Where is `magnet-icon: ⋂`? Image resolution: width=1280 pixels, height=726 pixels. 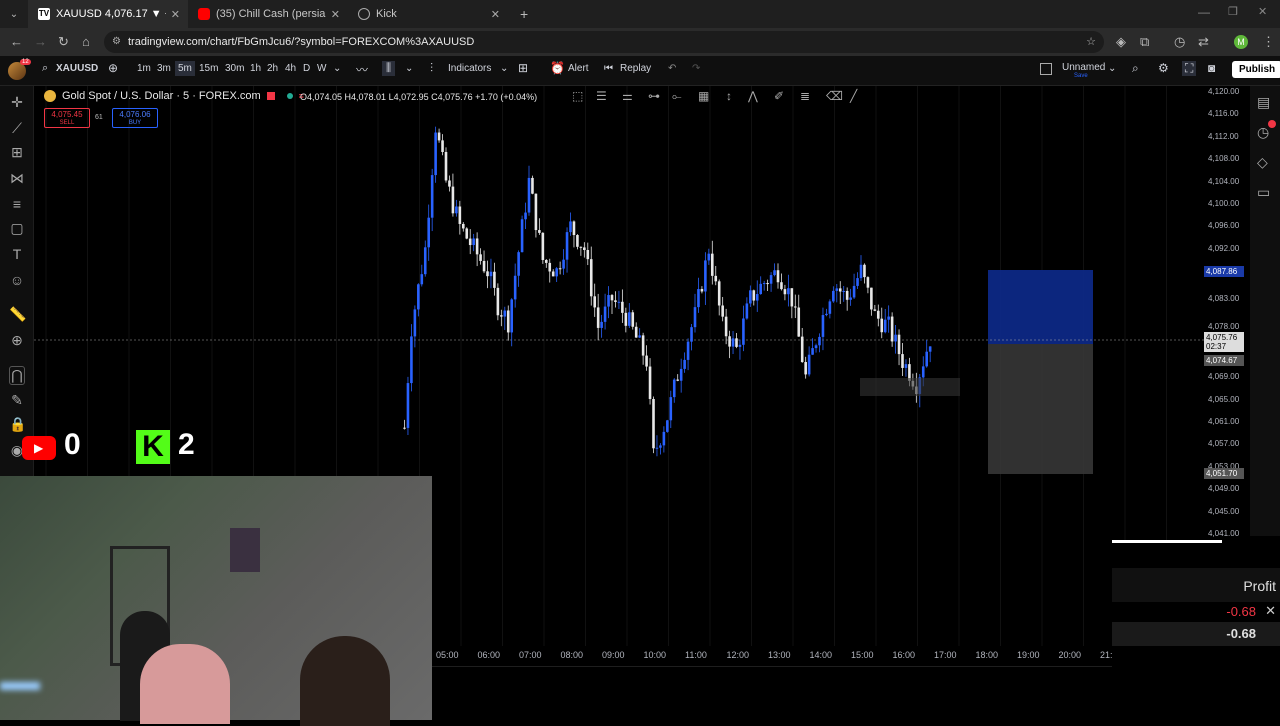
magnet-icon: ⋂ is located at coordinates (17, 375).